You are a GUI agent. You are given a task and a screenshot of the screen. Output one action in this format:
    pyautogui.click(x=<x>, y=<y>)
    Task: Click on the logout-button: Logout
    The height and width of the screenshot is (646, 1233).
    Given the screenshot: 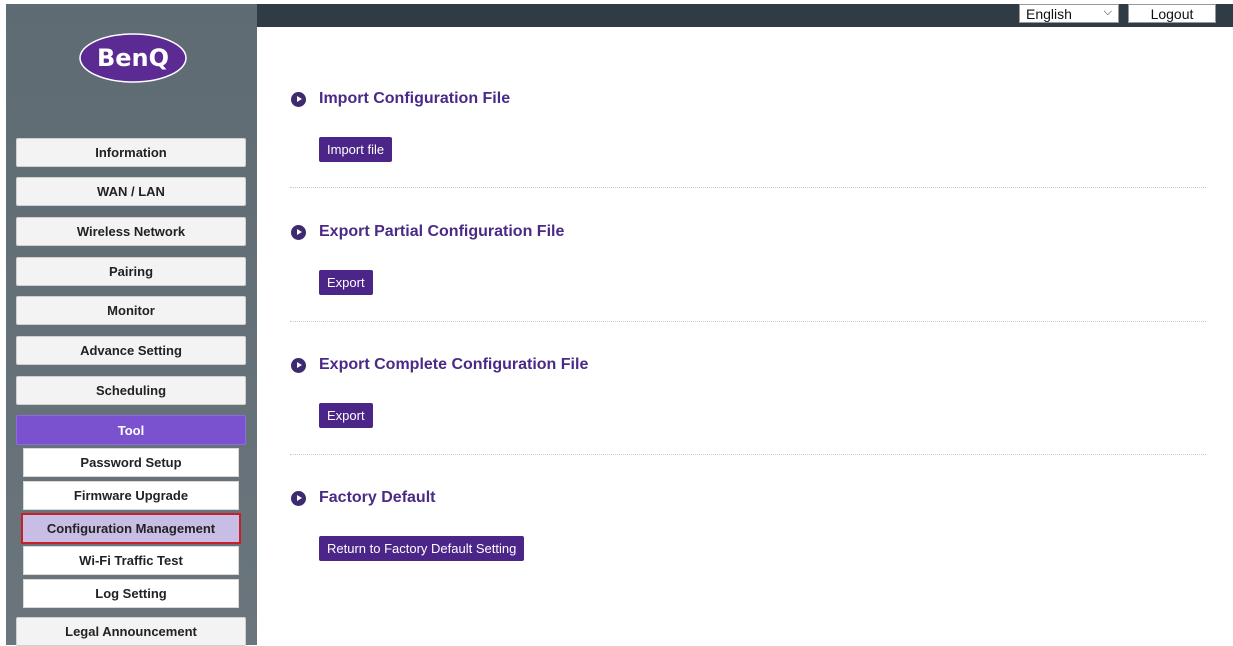 What is the action you would take?
    pyautogui.click(x=1172, y=13)
    